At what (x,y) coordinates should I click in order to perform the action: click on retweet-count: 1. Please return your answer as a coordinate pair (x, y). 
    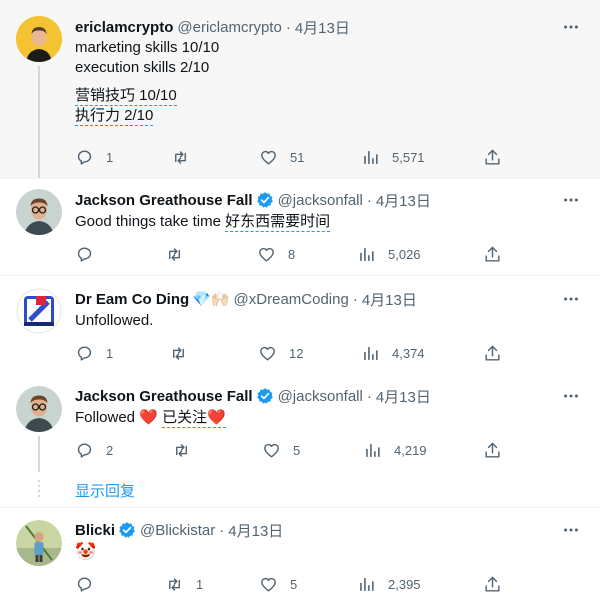
    Looking at the image, I should click on (200, 584).